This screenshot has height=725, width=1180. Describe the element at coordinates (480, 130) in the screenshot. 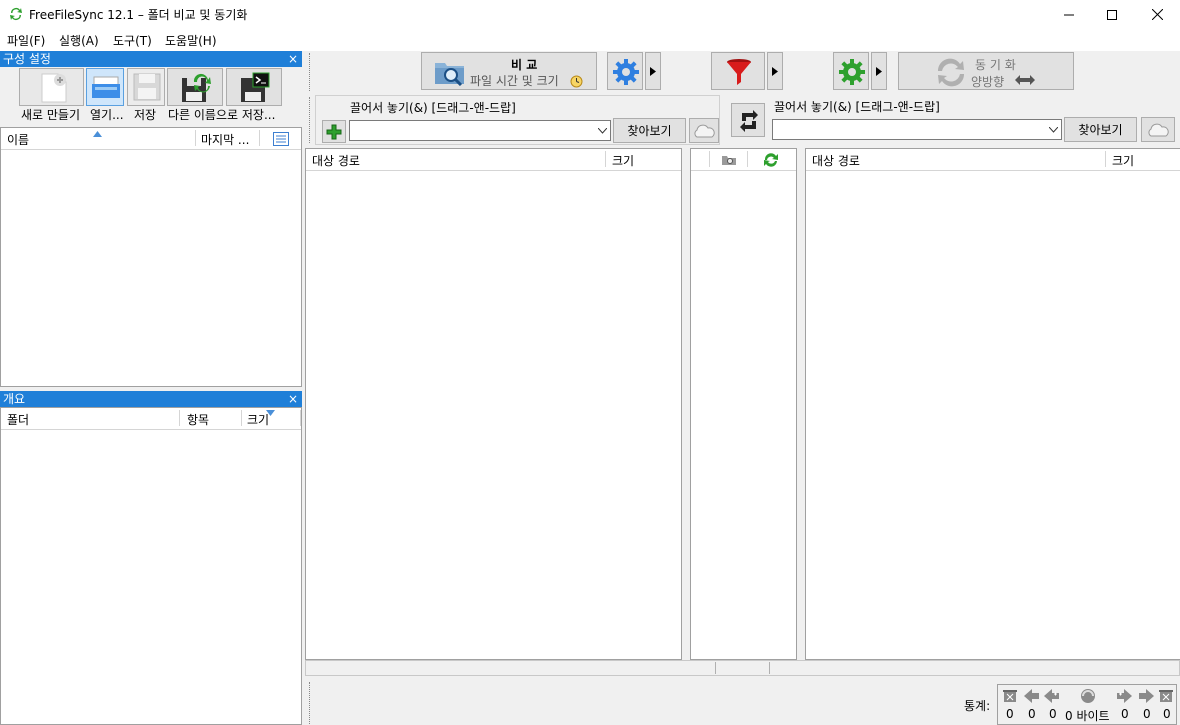

I see `left-folder-path-combo` at that location.